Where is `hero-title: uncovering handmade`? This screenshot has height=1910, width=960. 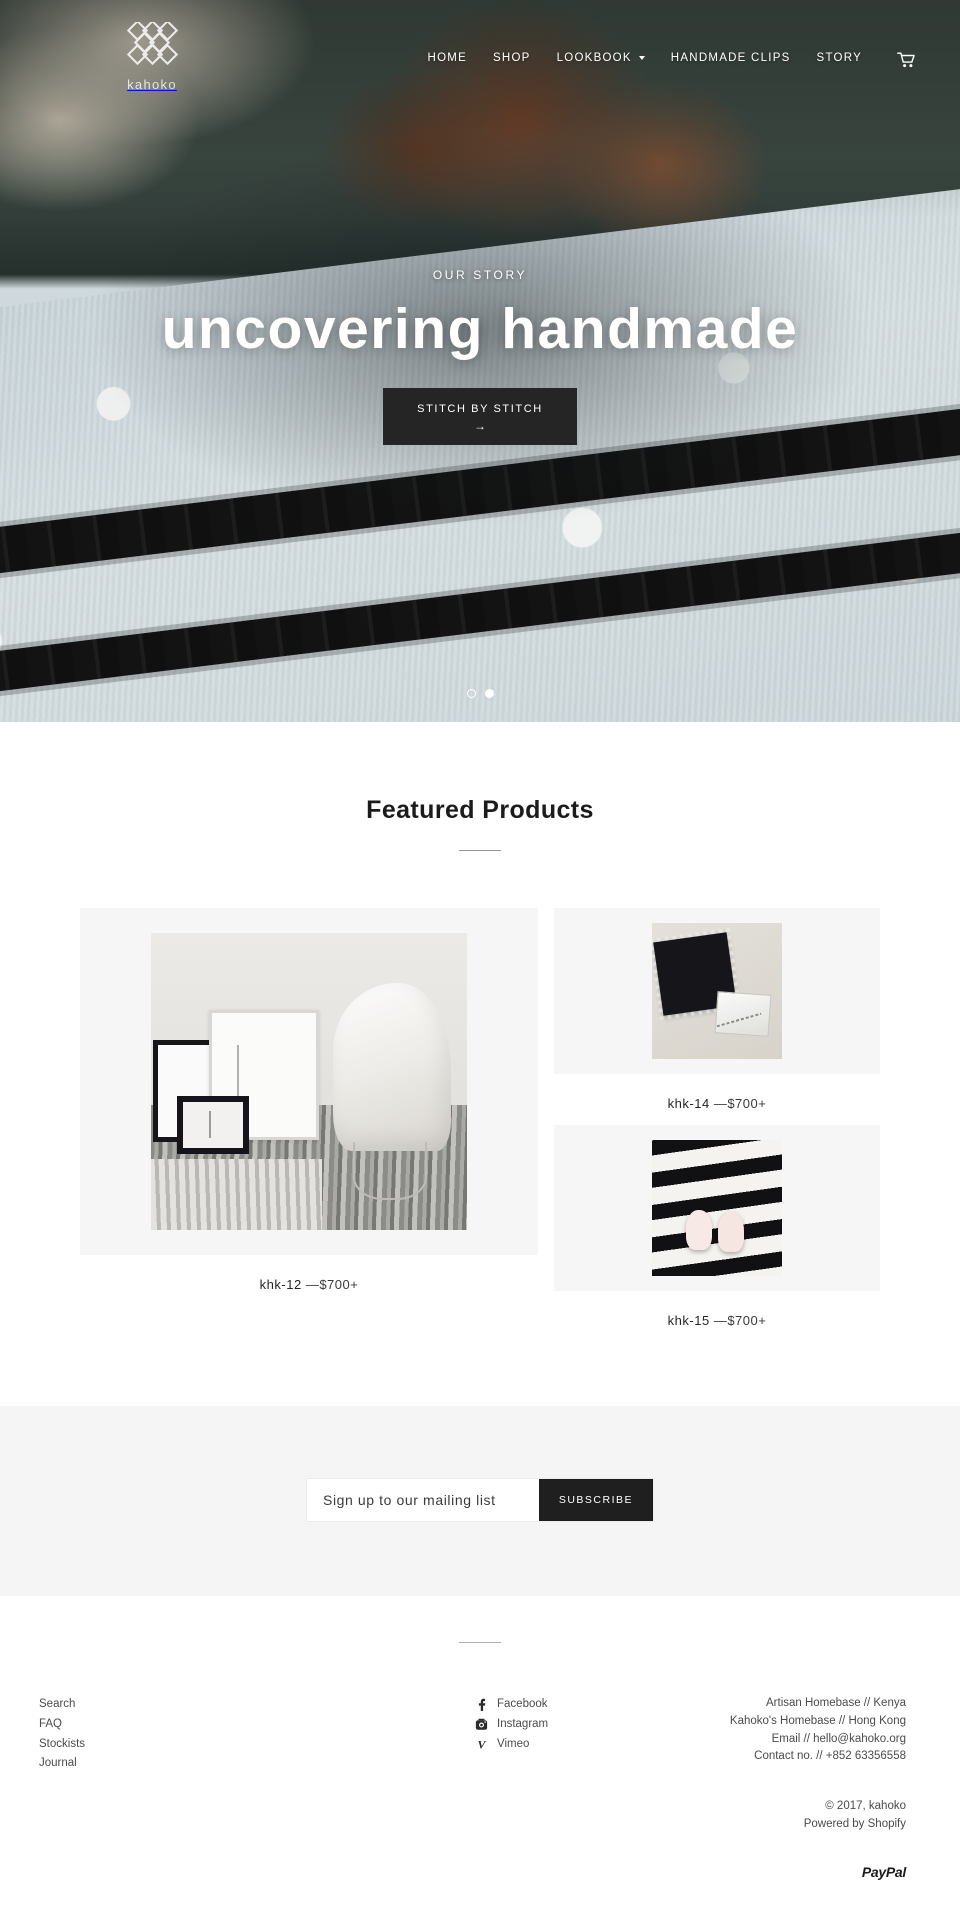 hero-title: uncovering handmade is located at coordinates (480, 329).